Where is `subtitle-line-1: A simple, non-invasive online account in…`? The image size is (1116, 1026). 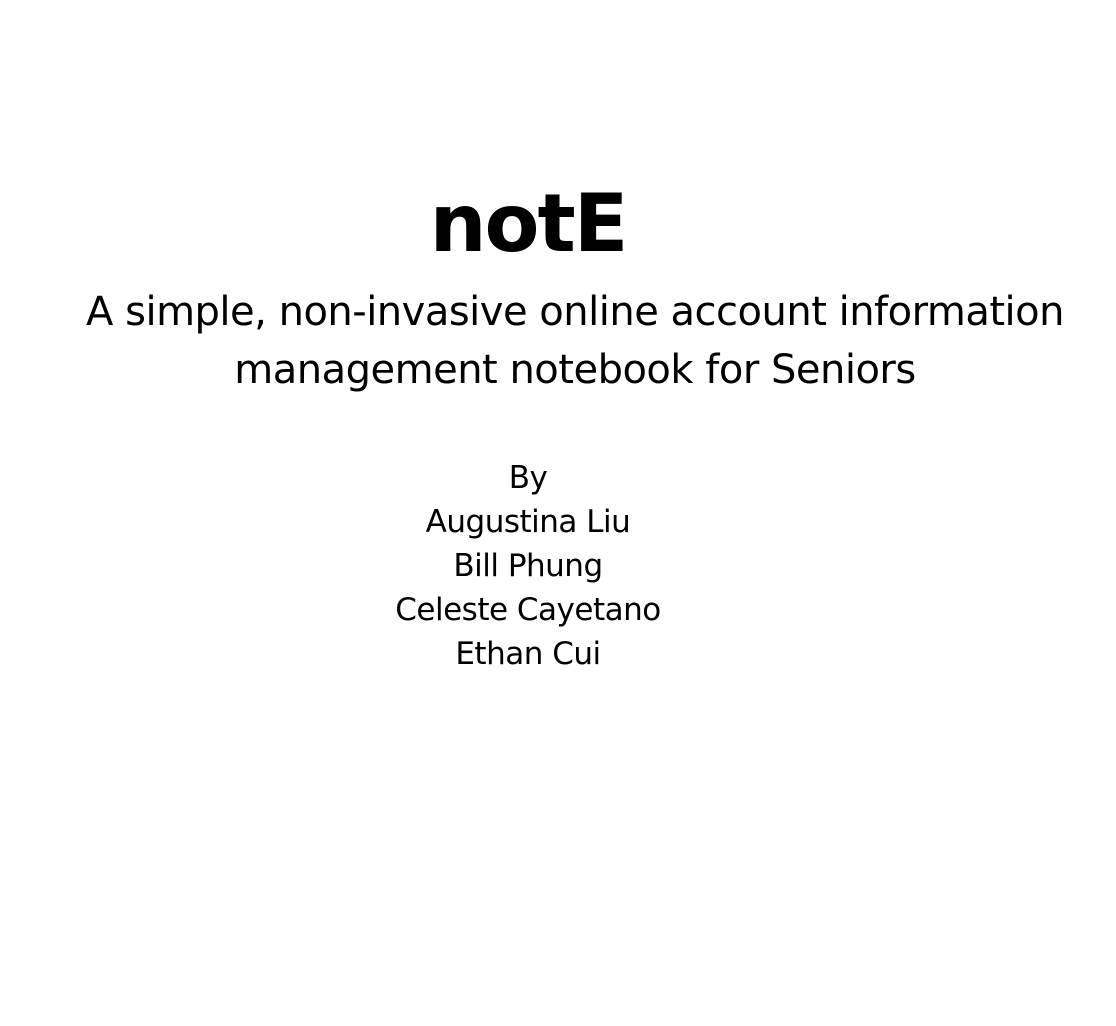 subtitle-line-1: A simple, non-invasive online account in… is located at coordinates (575, 312).